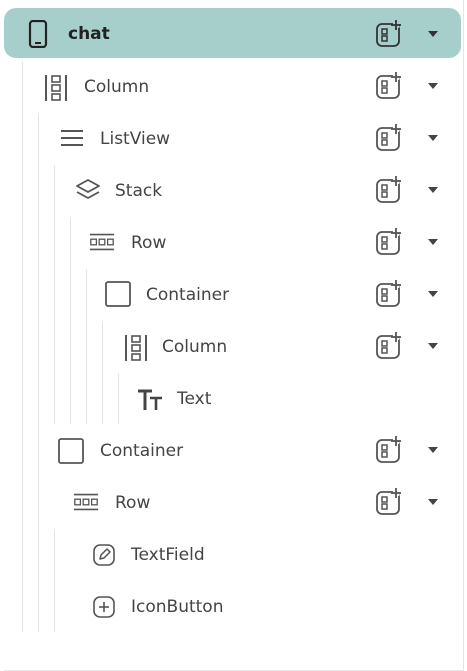 Image resolution: width=467 pixels, height=671 pixels. I want to click on tree-item-label: chat, so click(89, 34).